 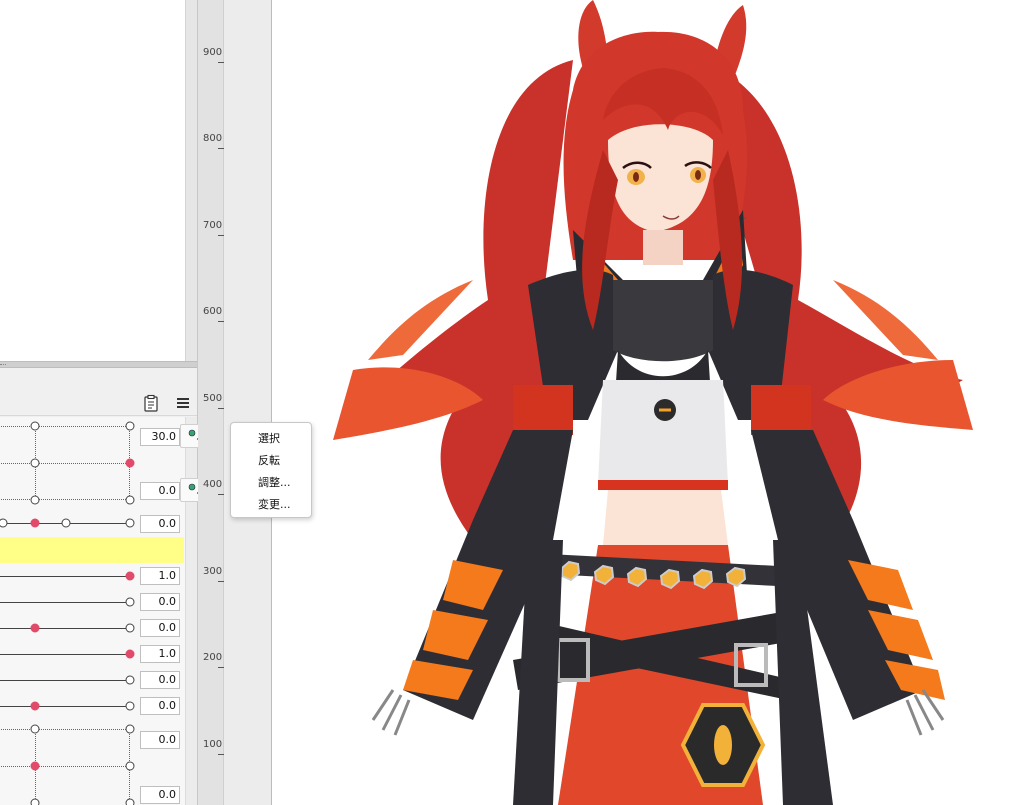 I want to click on param-2d-grid, so click(x=65, y=767).